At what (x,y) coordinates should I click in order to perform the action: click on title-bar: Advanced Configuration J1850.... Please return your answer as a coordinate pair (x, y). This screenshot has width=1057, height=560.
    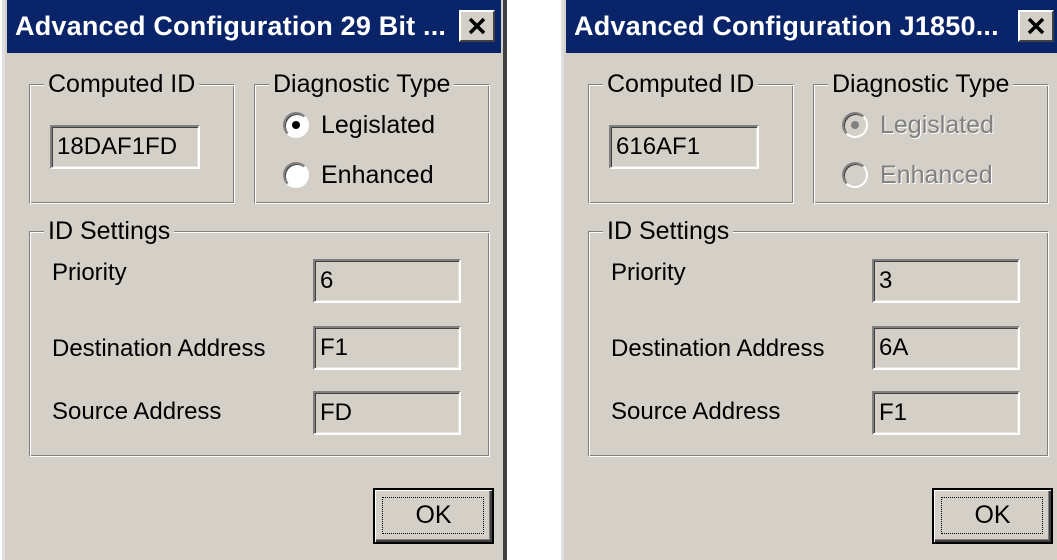
    Looking at the image, I should click on (811, 26).